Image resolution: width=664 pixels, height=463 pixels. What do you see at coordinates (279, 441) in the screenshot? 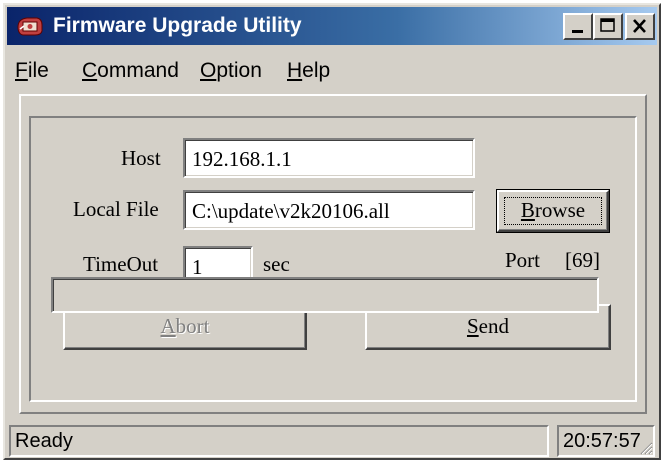
I see `status-pane-message: Ready` at bounding box center [279, 441].